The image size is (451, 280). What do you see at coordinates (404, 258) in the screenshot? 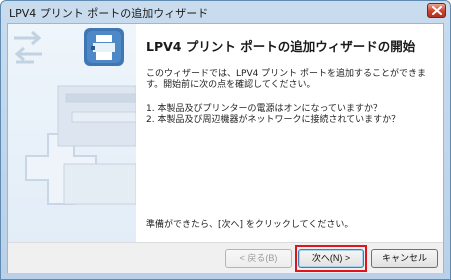
I see `cancel-button: キャンセル` at bounding box center [404, 258].